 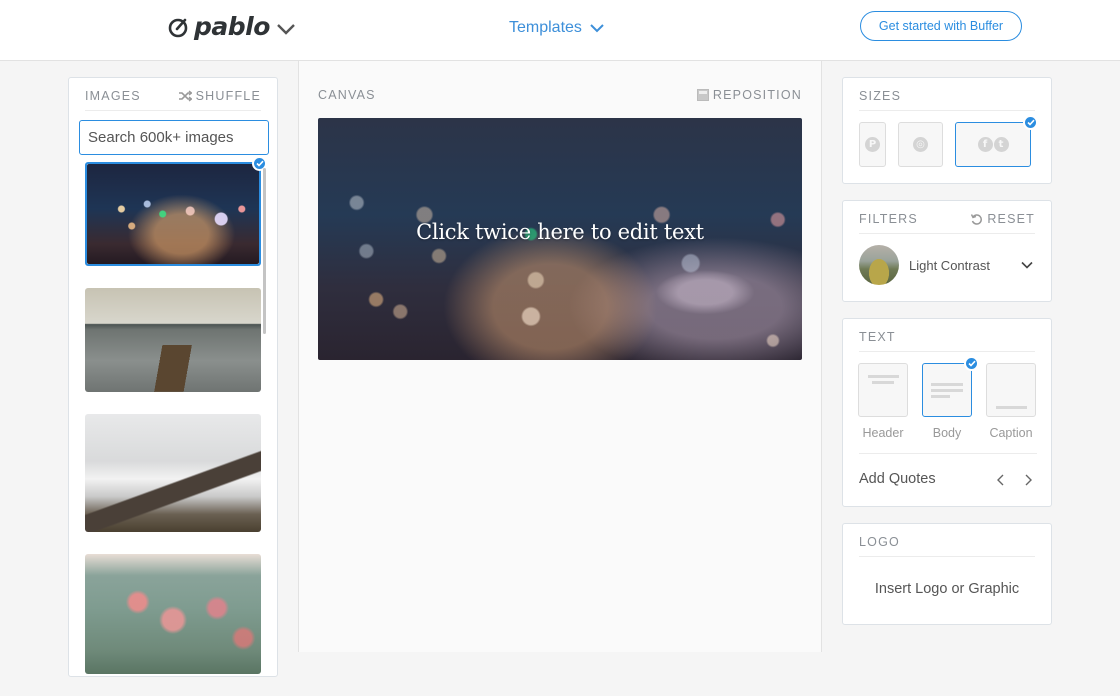 What do you see at coordinates (877, 337) in the screenshot?
I see `text-title: TEXT` at bounding box center [877, 337].